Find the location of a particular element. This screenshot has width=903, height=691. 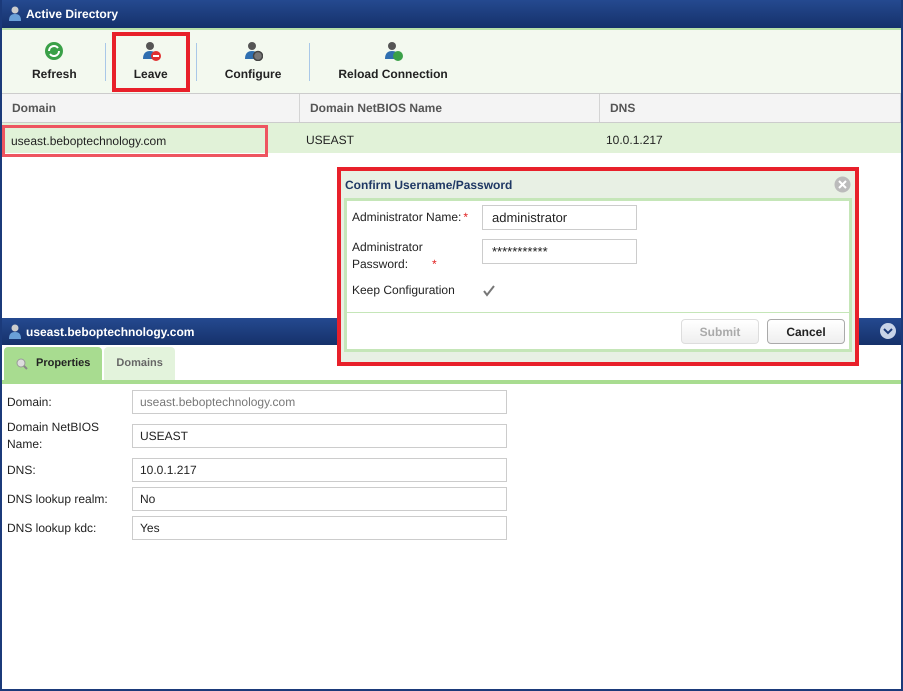

user-sync-icon is located at coordinates (393, 50).